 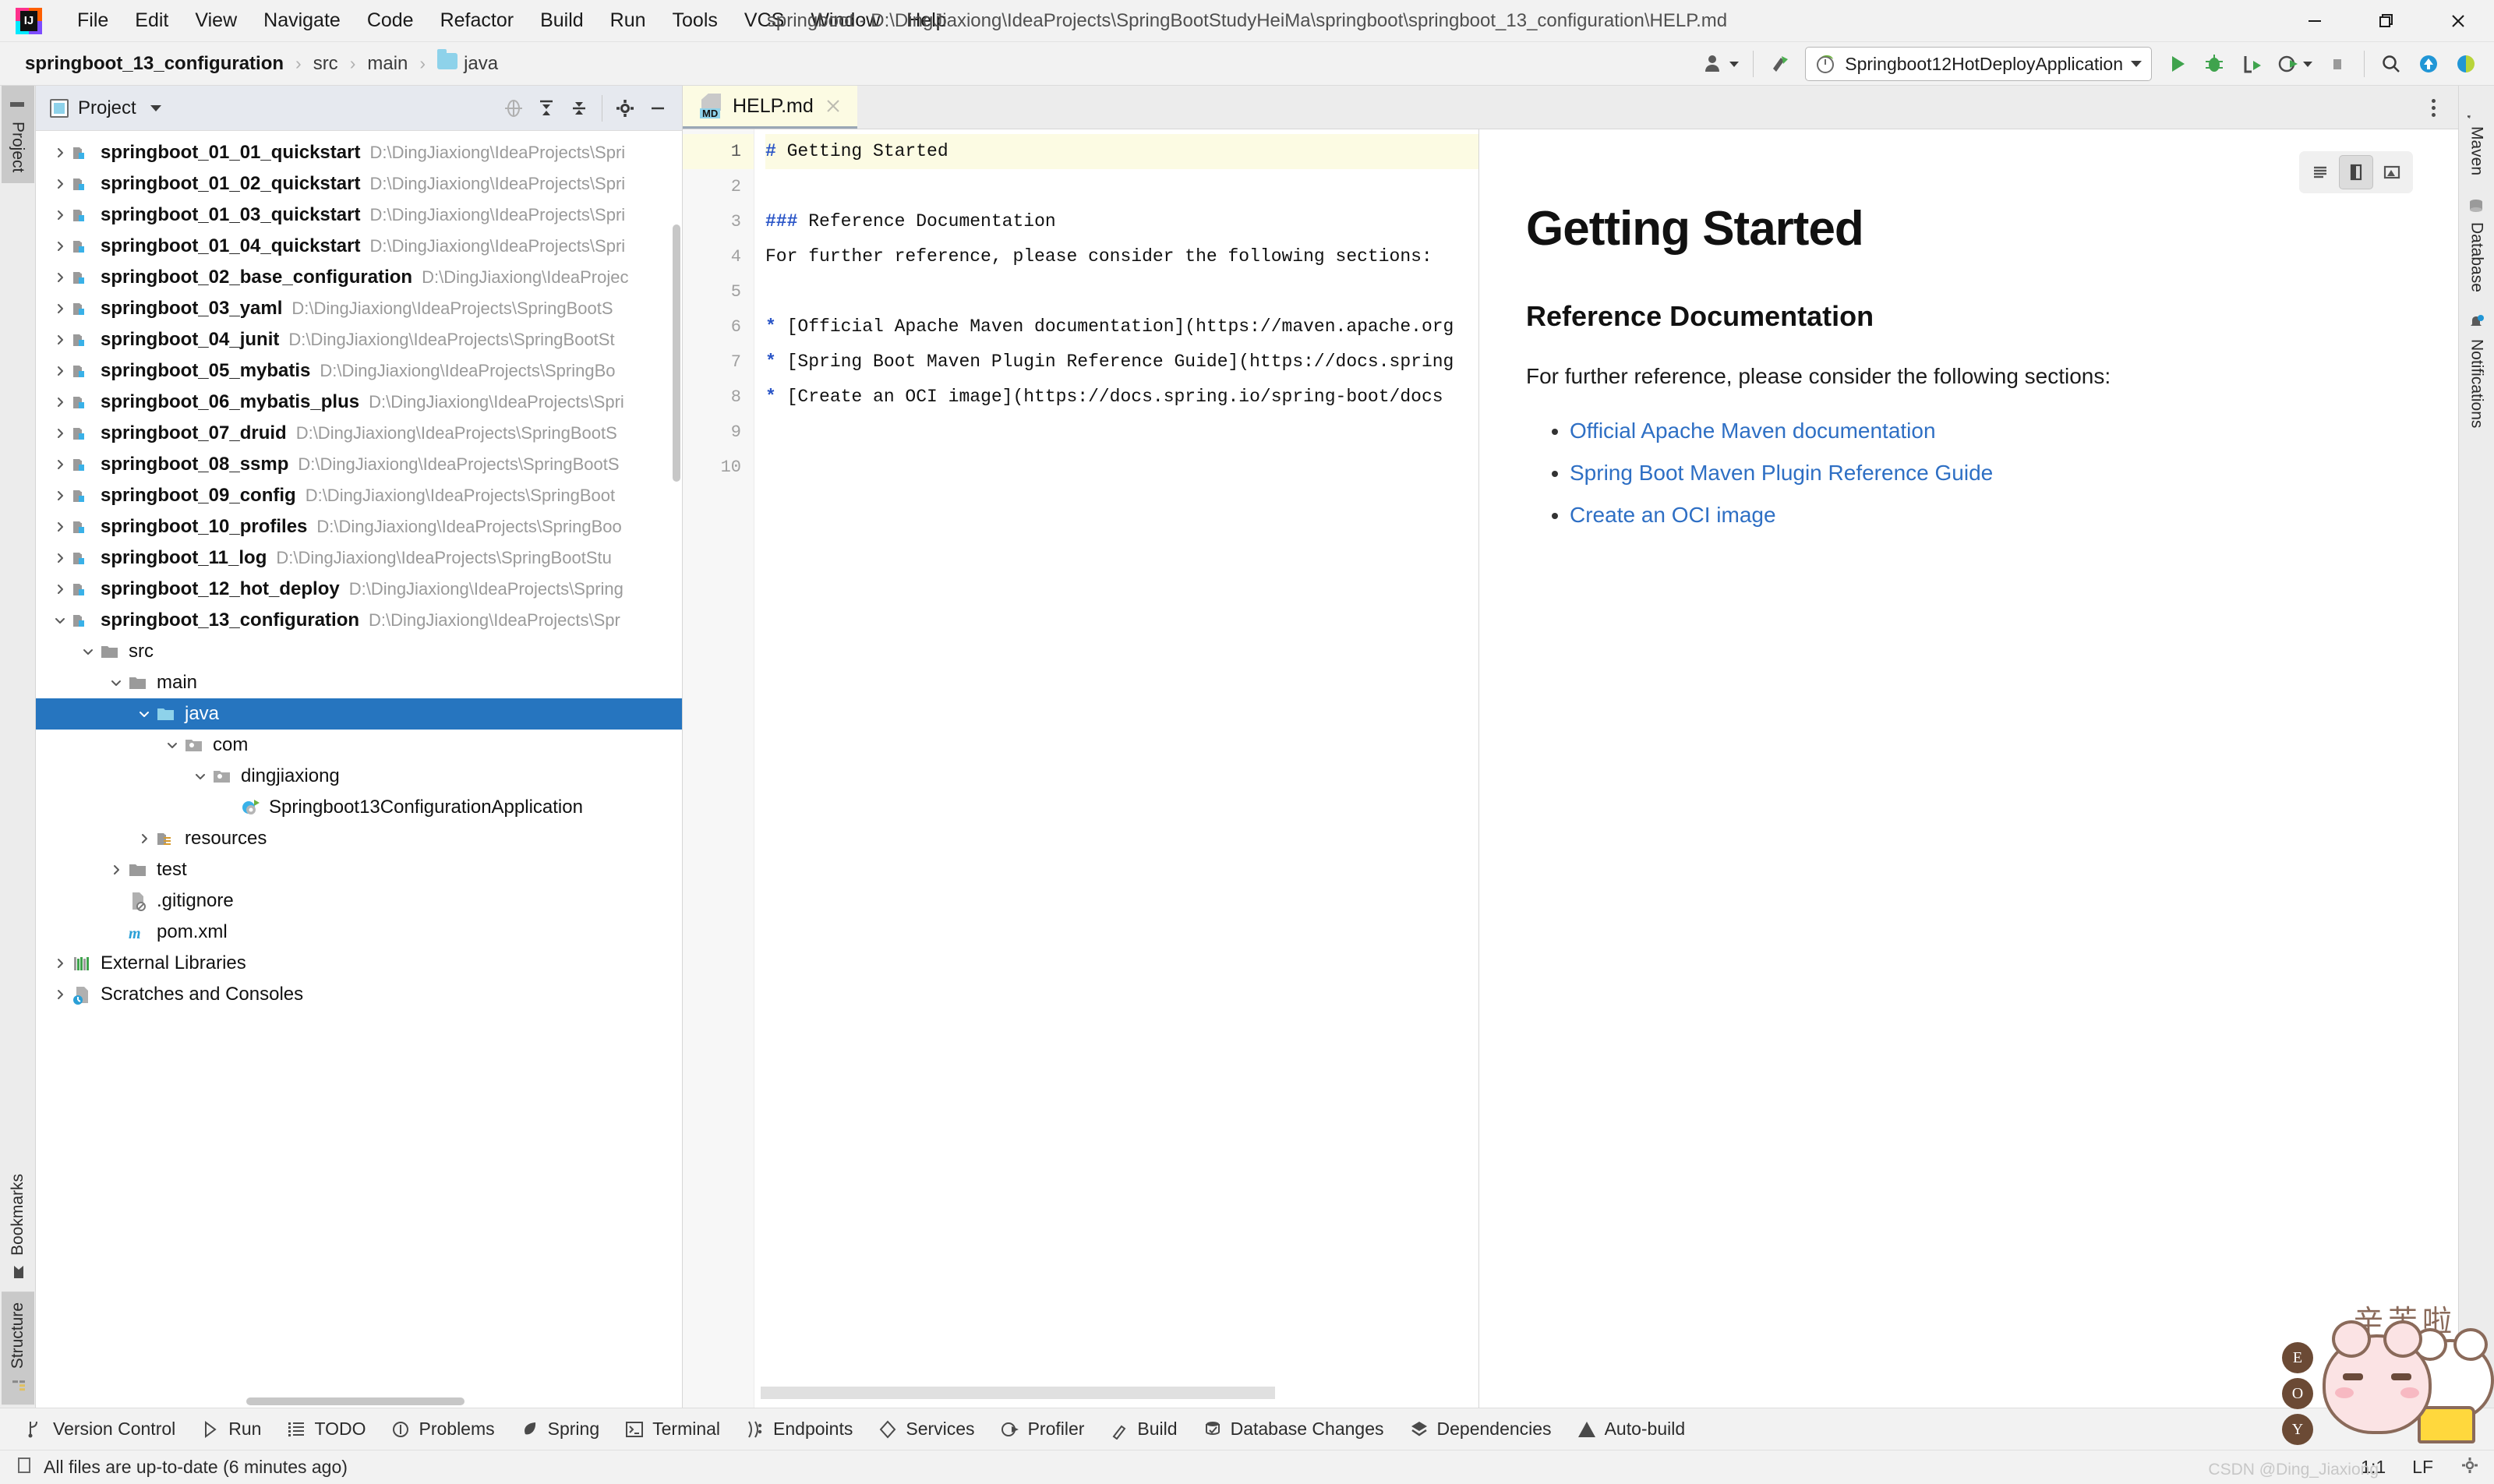 I want to click on tree-node--gitignore: .gitignore, so click(x=359, y=901).